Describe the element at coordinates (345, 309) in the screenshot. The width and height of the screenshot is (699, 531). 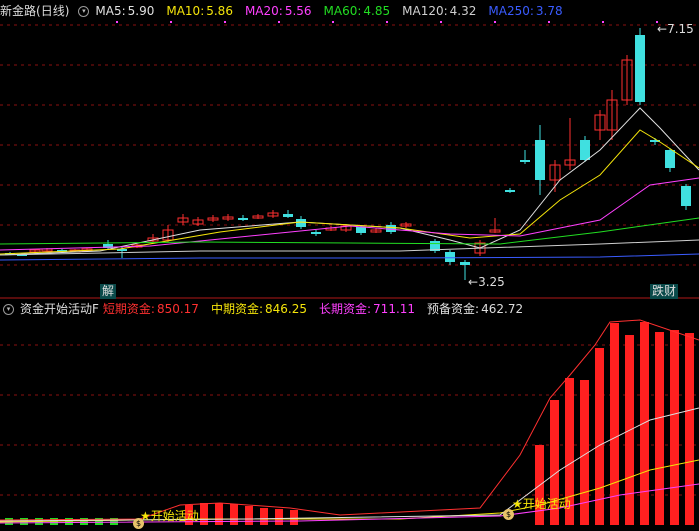
I see `fund-item-label: 长期资金:` at that location.